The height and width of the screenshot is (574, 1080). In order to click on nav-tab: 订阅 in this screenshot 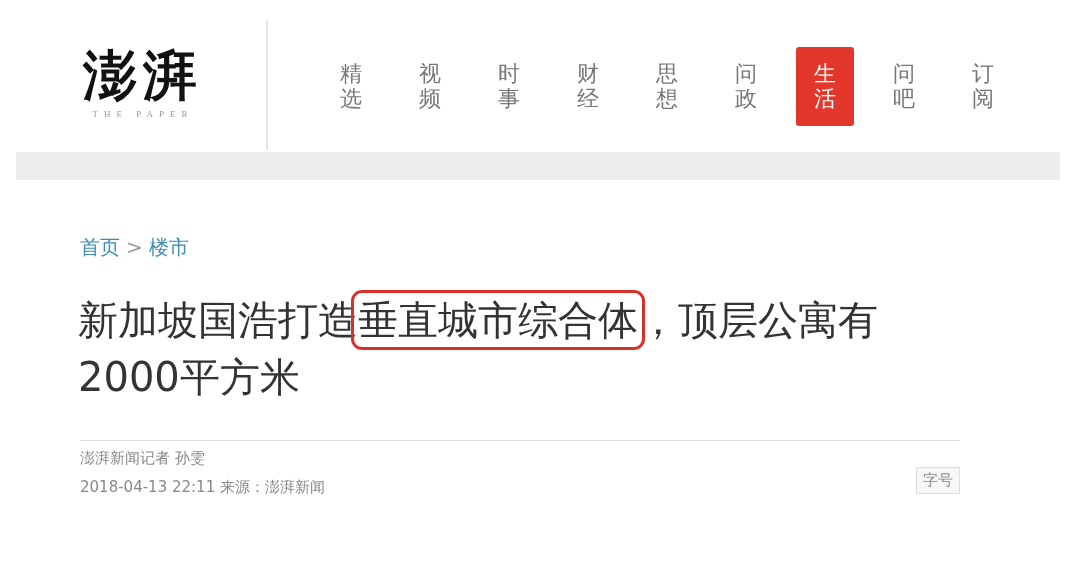, I will do `click(983, 86)`.